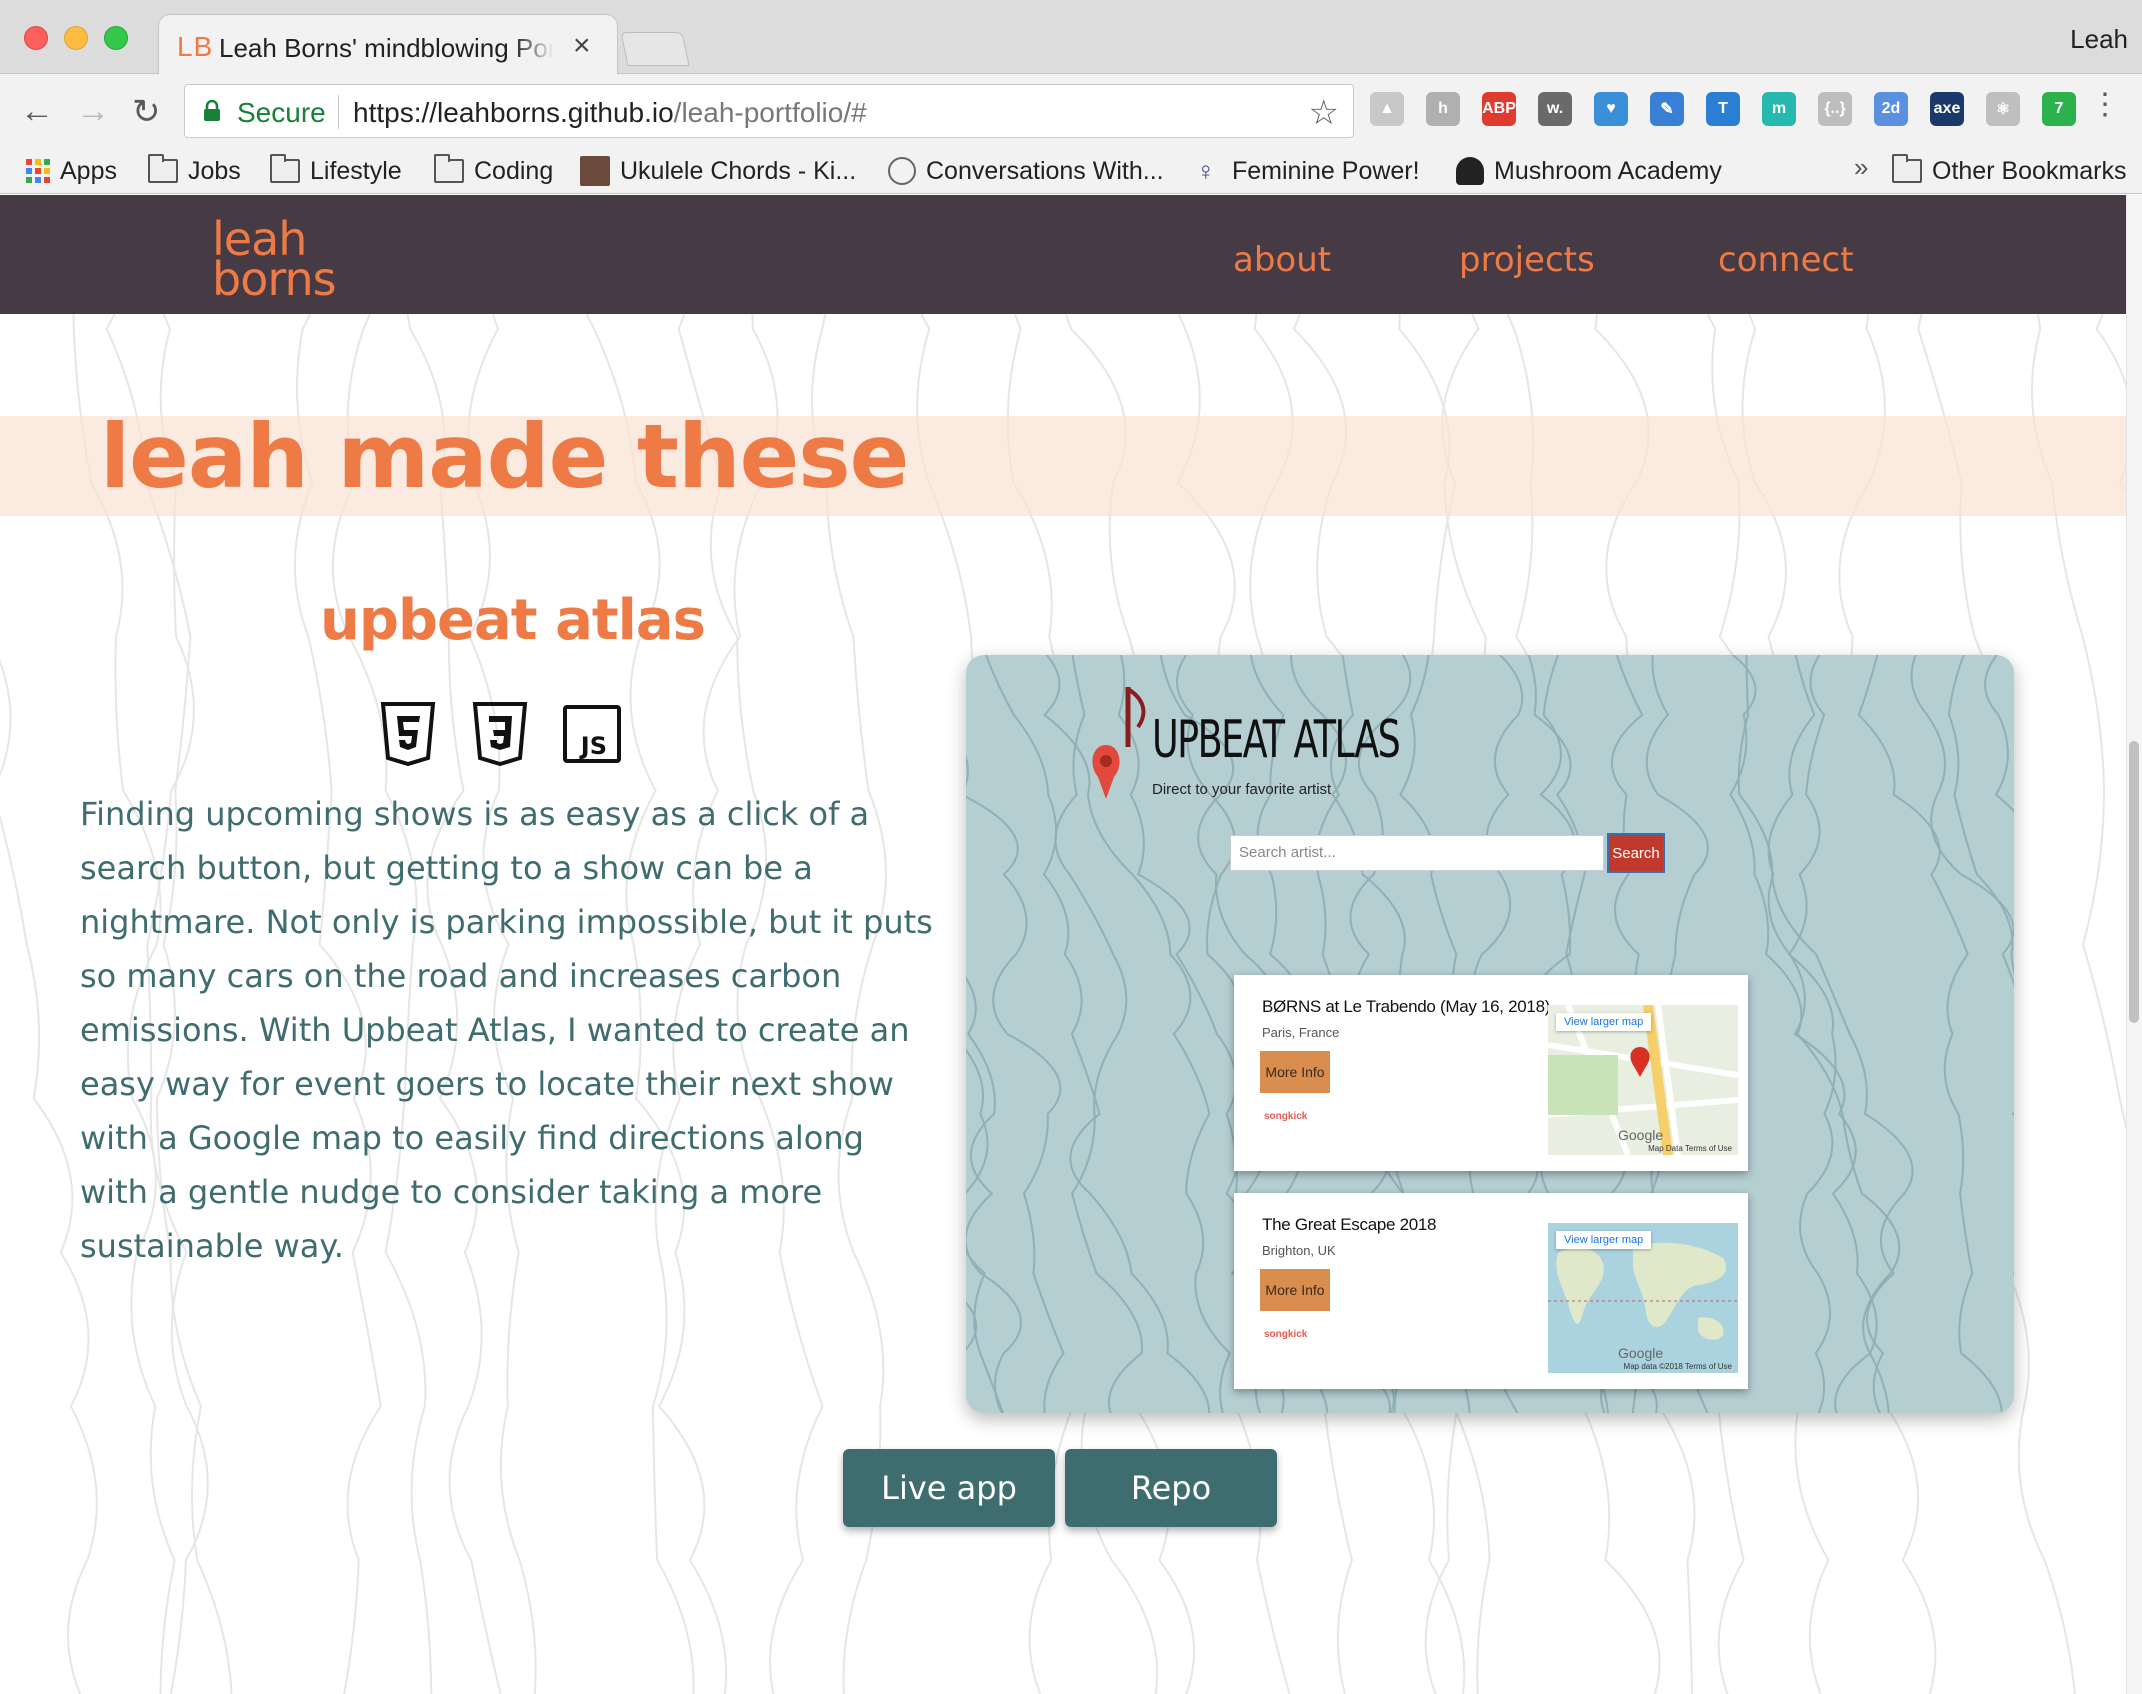 This screenshot has width=2142, height=1694. Describe the element at coordinates (38, 171) in the screenshot. I see `apps-icon` at that location.